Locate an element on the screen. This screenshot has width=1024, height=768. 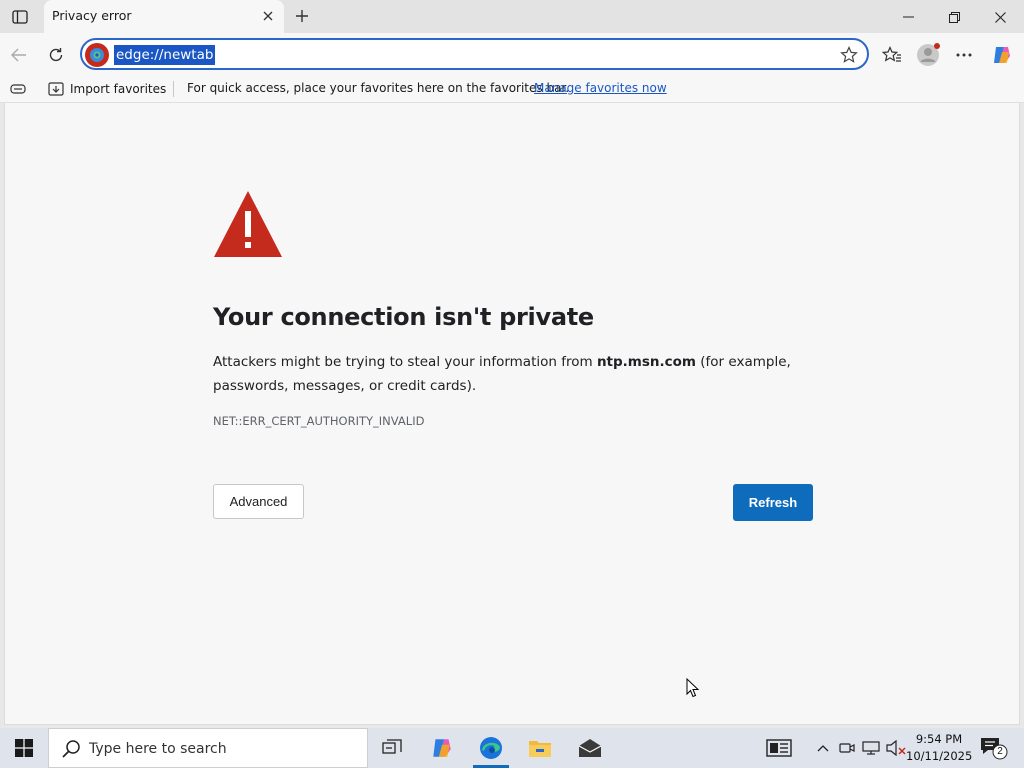
restore-button is located at coordinates (954, 17).